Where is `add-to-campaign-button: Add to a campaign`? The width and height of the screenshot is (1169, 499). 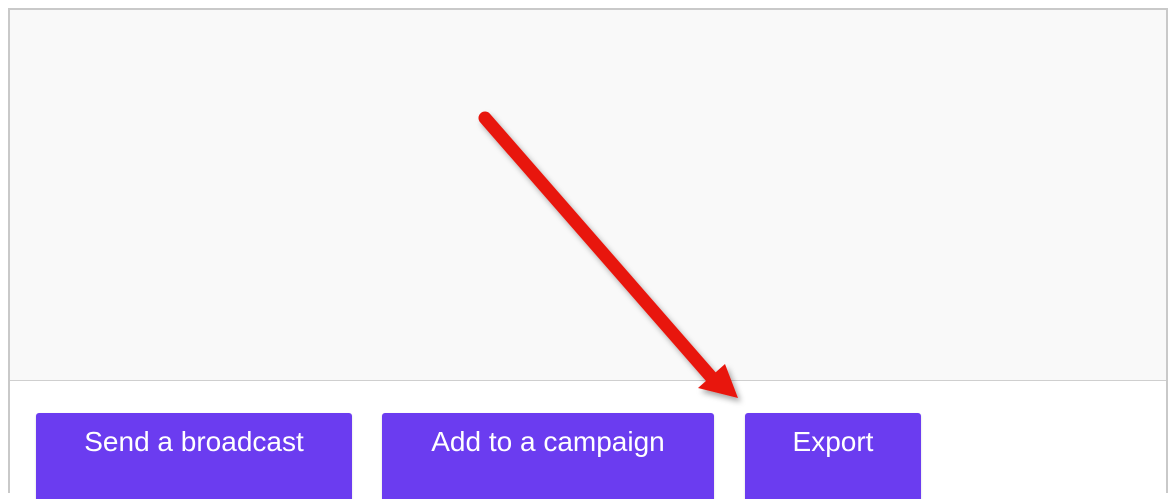 add-to-campaign-button: Add to a campaign is located at coordinates (548, 456).